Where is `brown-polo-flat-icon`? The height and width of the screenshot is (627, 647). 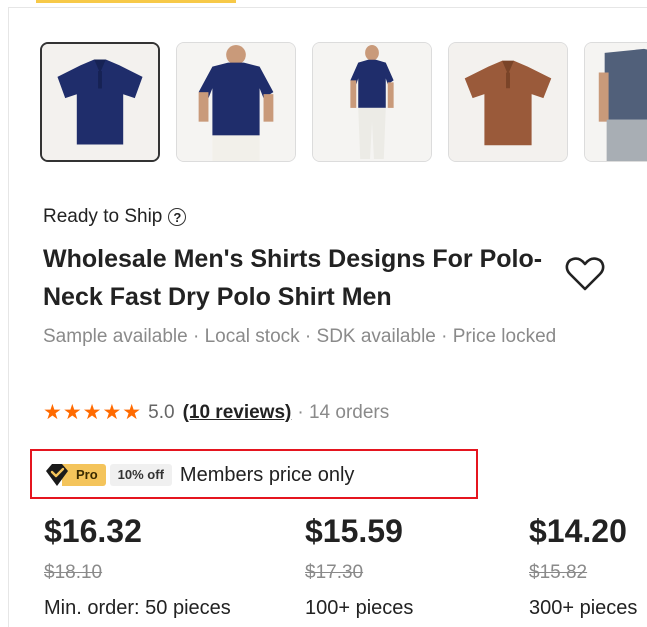
brown-polo-flat-icon is located at coordinates (508, 102).